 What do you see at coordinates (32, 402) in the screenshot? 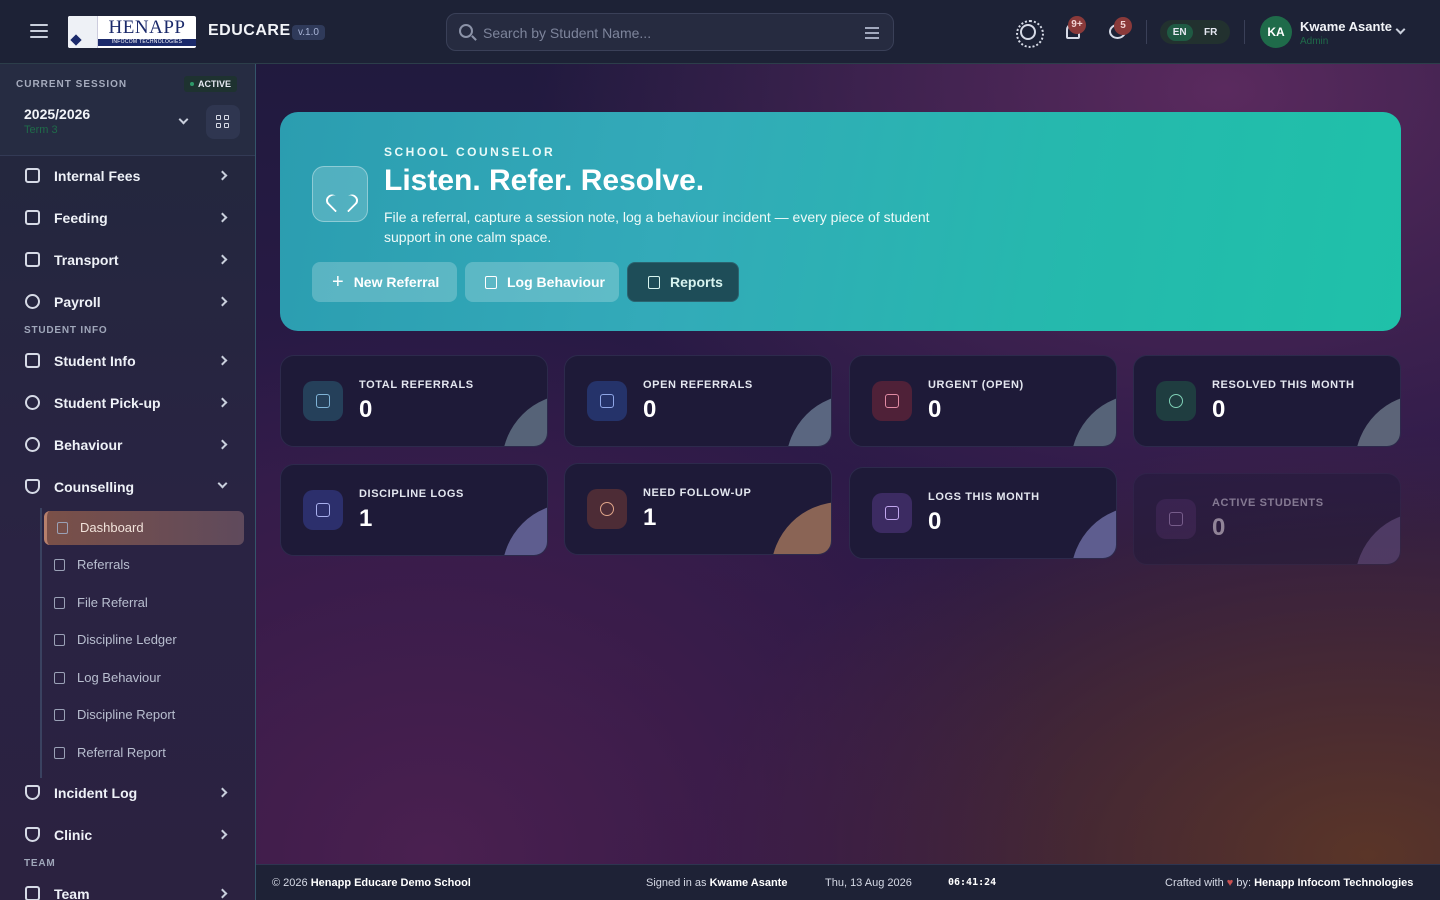
I see `user-icon` at bounding box center [32, 402].